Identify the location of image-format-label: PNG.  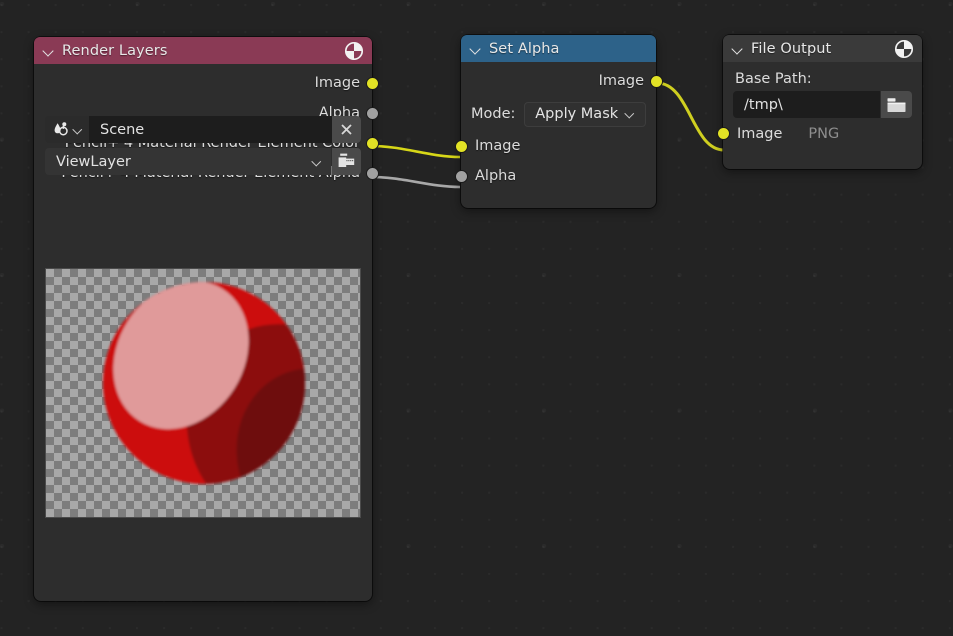
(824, 133).